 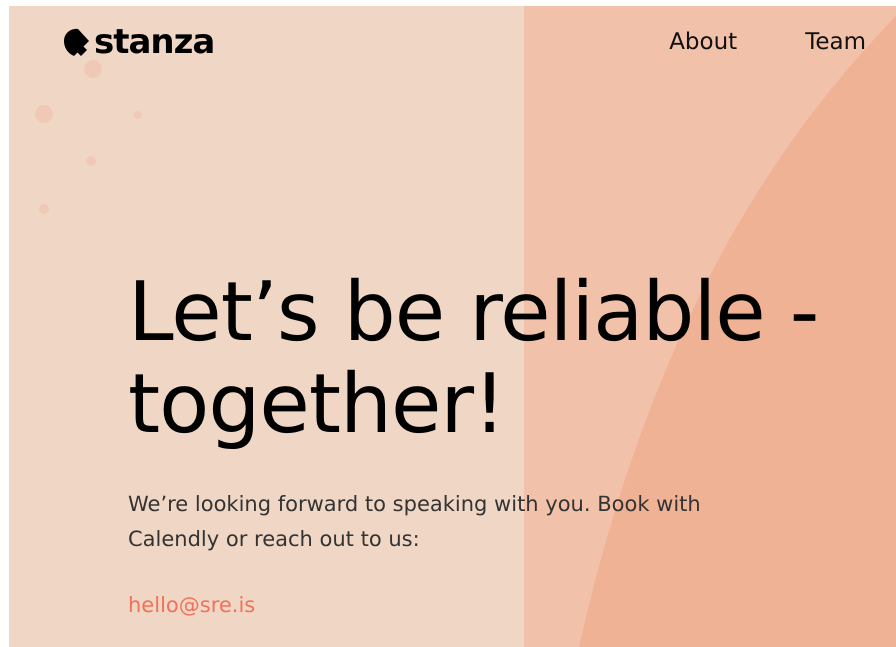 What do you see at coordinates (835, 42) in the screenshot?
I see `nav-link: Team` at bounding box center [835, 42].